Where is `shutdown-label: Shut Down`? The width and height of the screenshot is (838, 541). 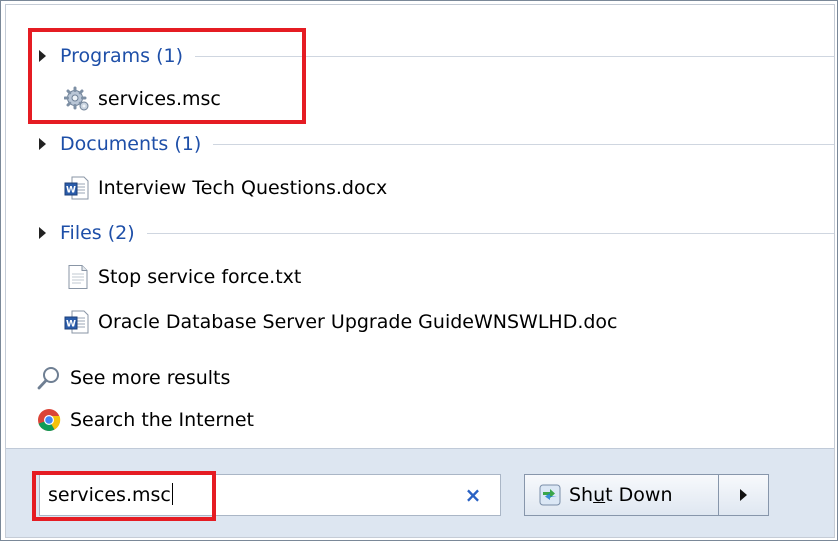
shutdown-label: Shut Down is located at coordinates (621, 495).